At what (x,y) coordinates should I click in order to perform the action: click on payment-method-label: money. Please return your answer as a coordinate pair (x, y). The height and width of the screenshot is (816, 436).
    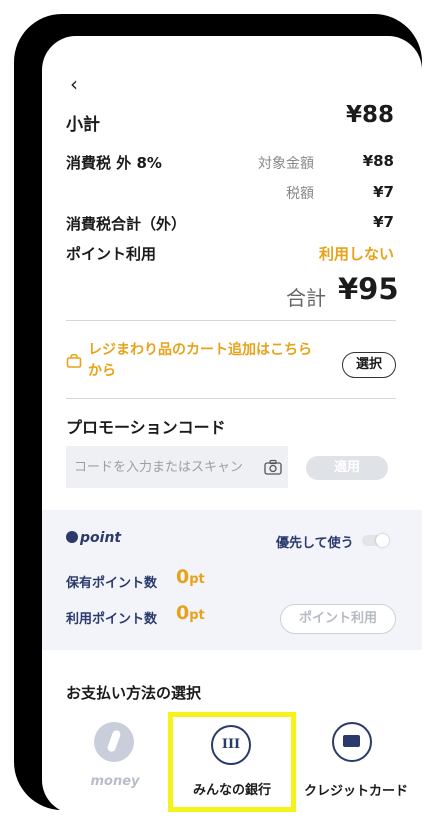
    Looking at the image, I should click on (115, 781).